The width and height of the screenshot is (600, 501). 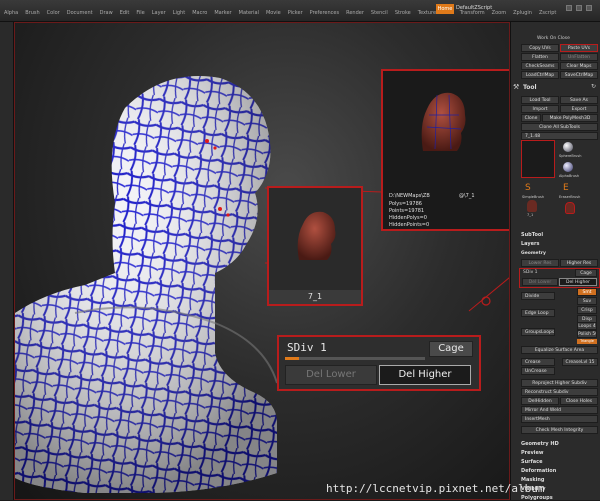 What do you see at coordinates (11, 13) in the screenshot?
I see `menu-item-alpha: Alpha` at bounding box center [11, 13].